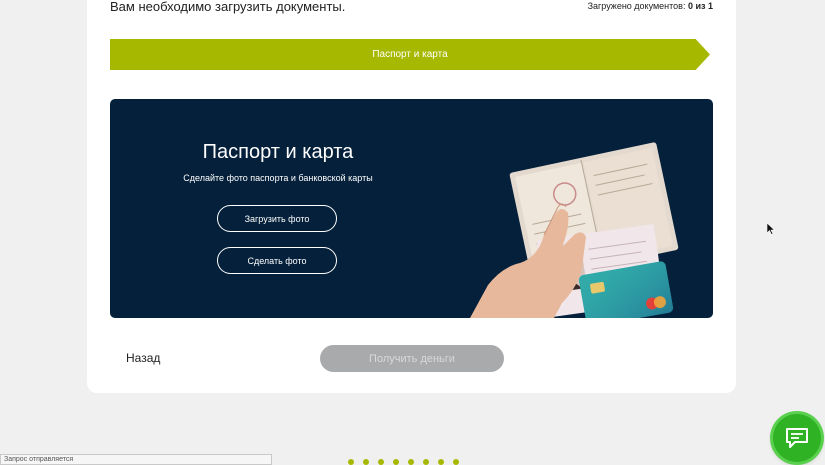 This screenshot has height=465, width=825. What do you see at coordinates (637, 6) in the screenshot?
I see `documents-counter-label: Загружено документов:` at bounding box center [637, 6].